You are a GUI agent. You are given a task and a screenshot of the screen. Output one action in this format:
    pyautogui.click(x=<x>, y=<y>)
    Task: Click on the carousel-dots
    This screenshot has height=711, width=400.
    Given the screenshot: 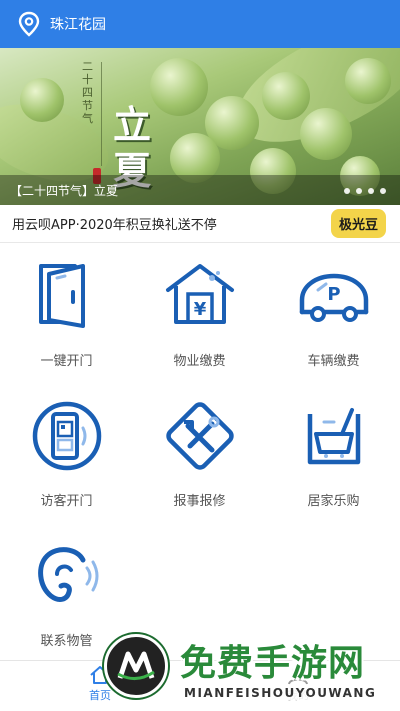 What is the action you would take?
    pyautogui.click(x=365, y=191)
    